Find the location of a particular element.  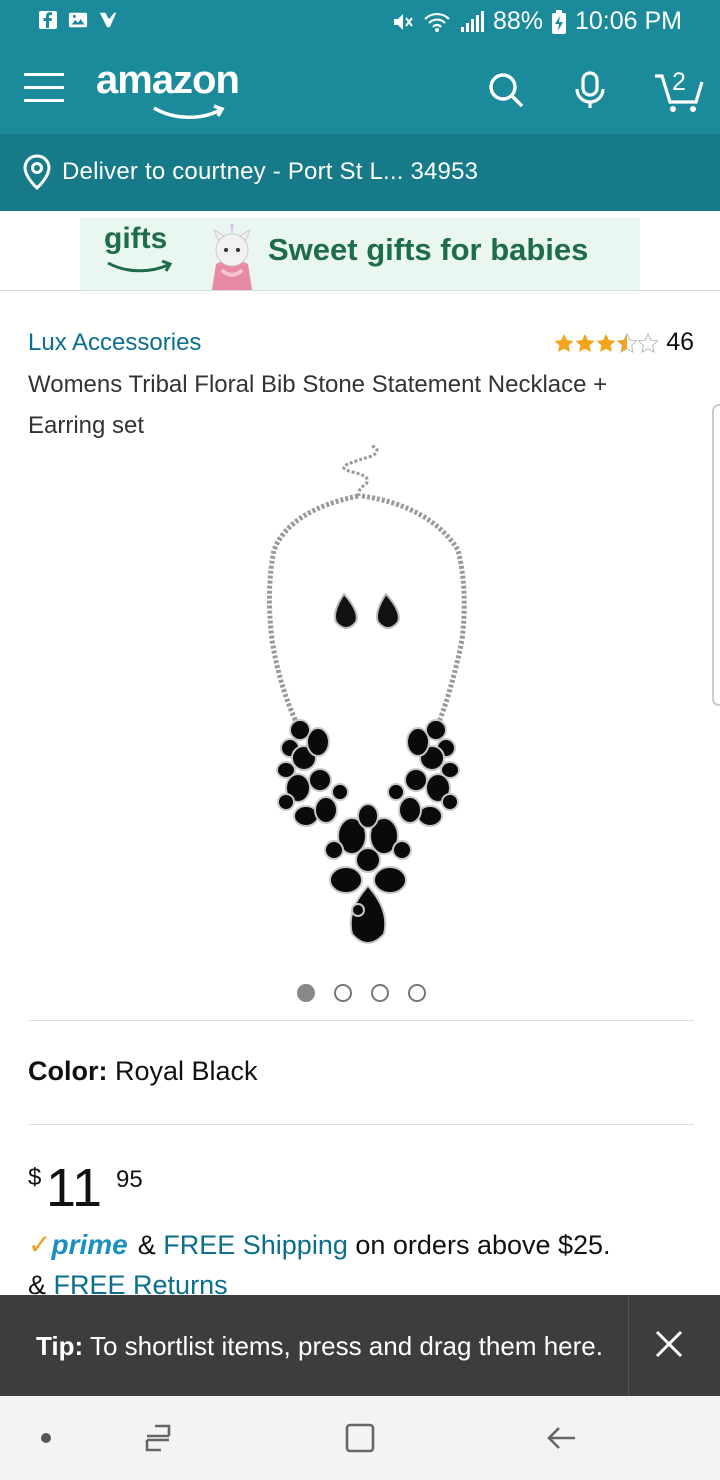

gifts-logo: gifts is located at coordinates (136, 238).